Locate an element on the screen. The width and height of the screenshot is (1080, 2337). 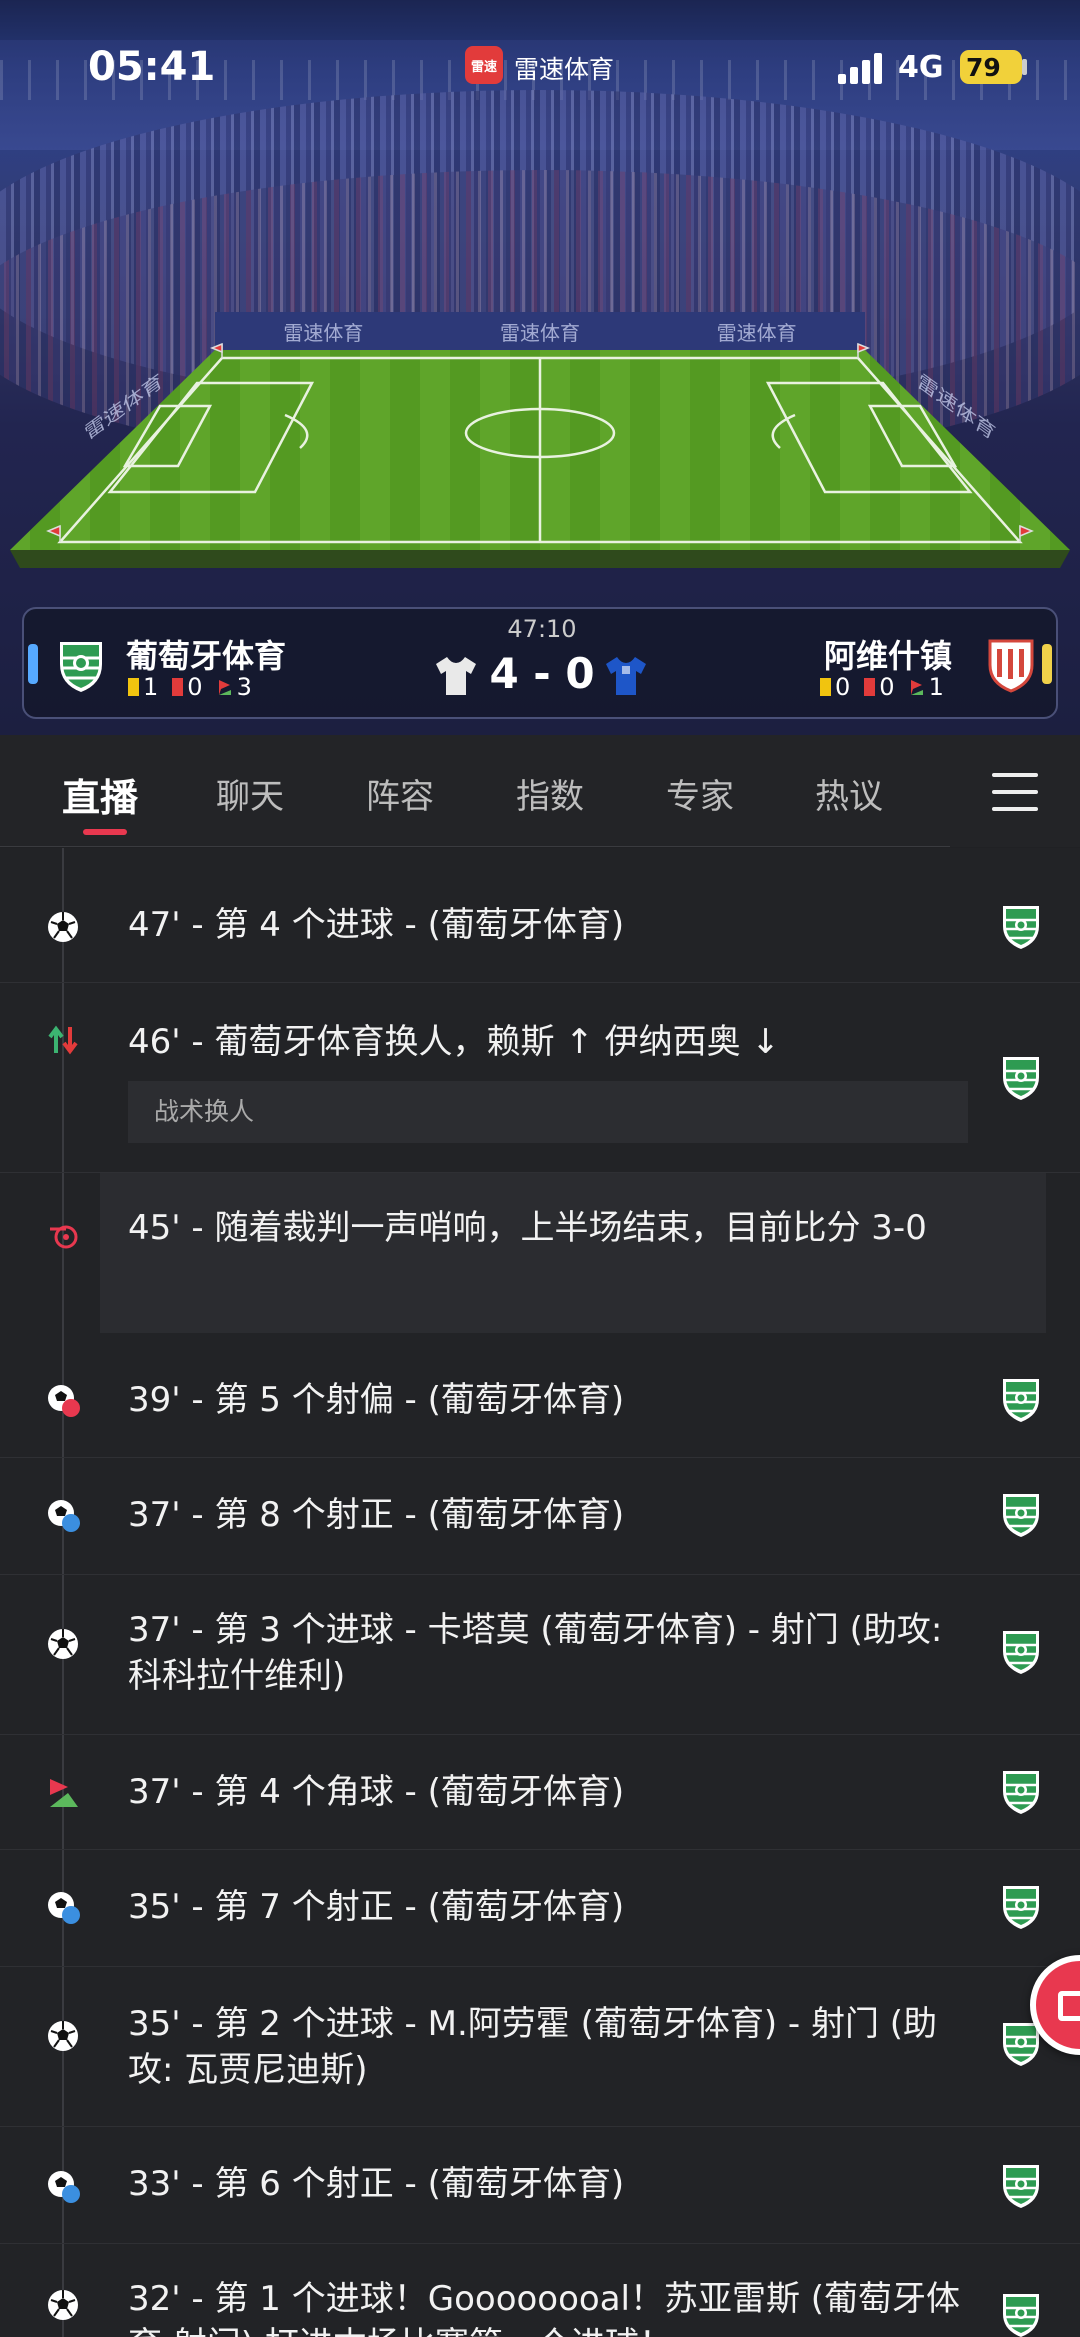
event-row: 37' - 第 4 个角球 - (葡萄牙体育) is located at coordinates (540, 1792).